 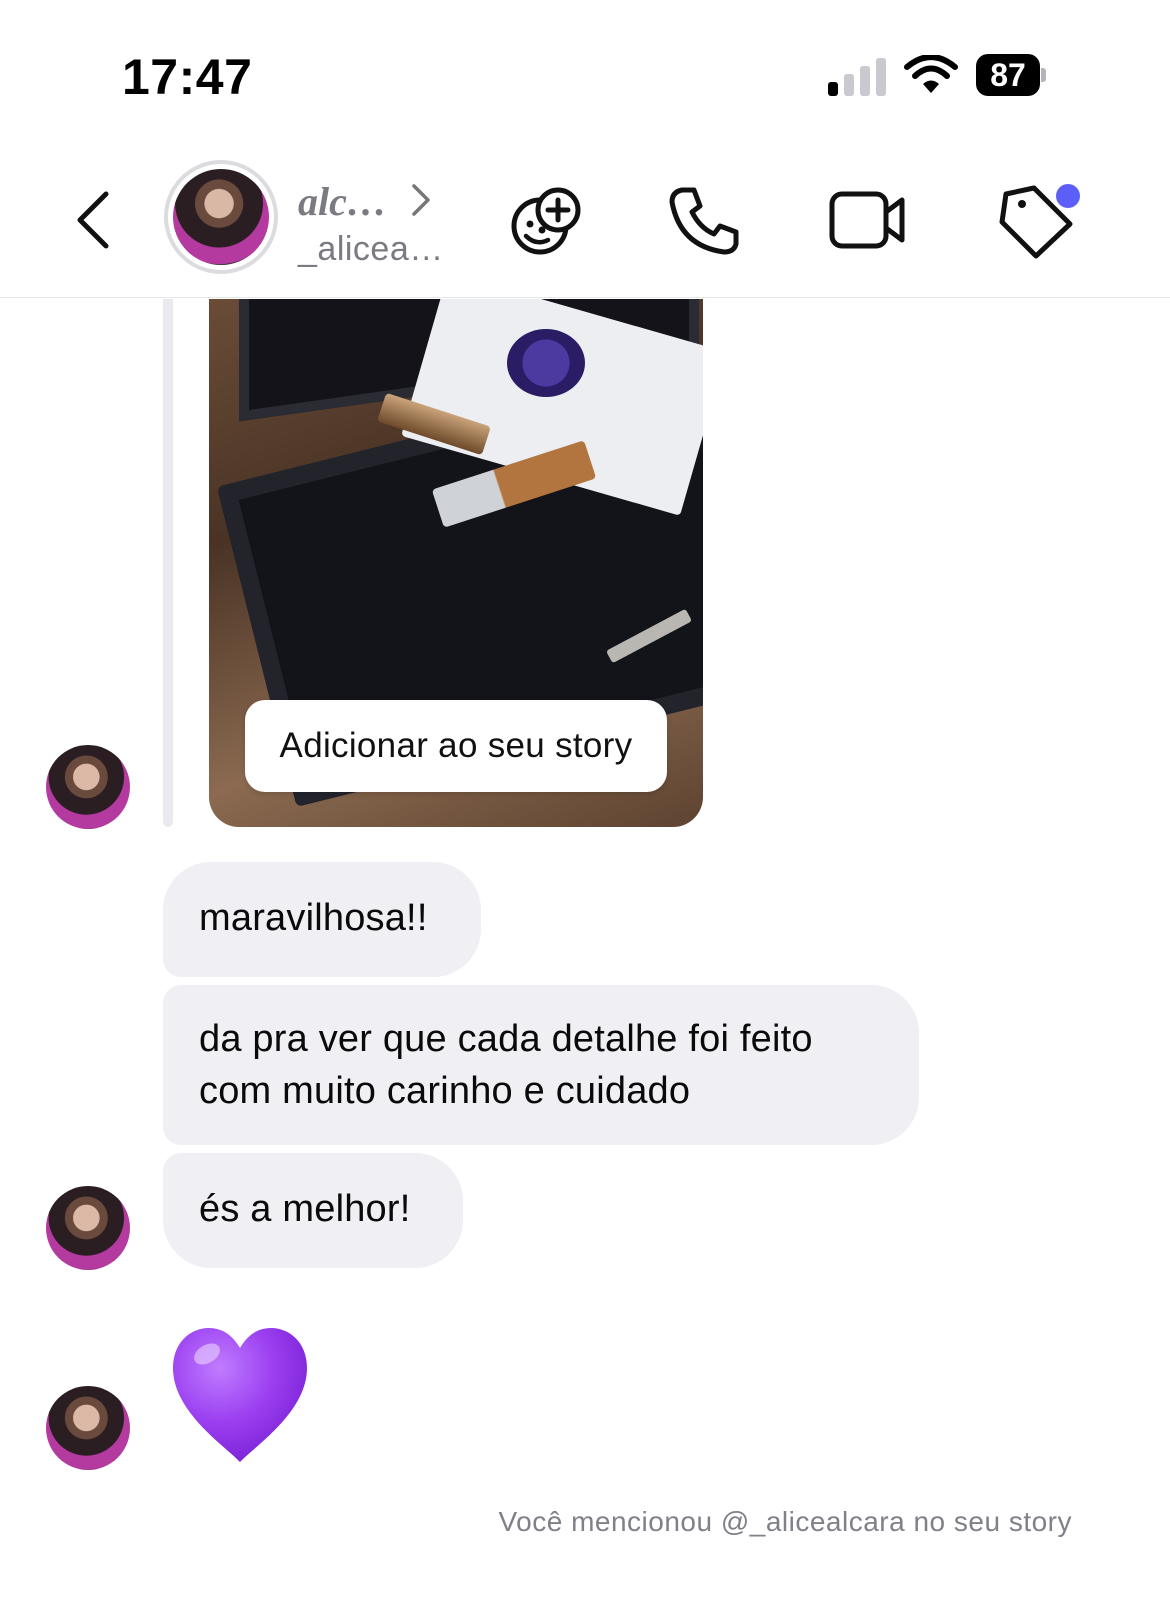 I want to click on wax-seal, so click(x=546, y=363).